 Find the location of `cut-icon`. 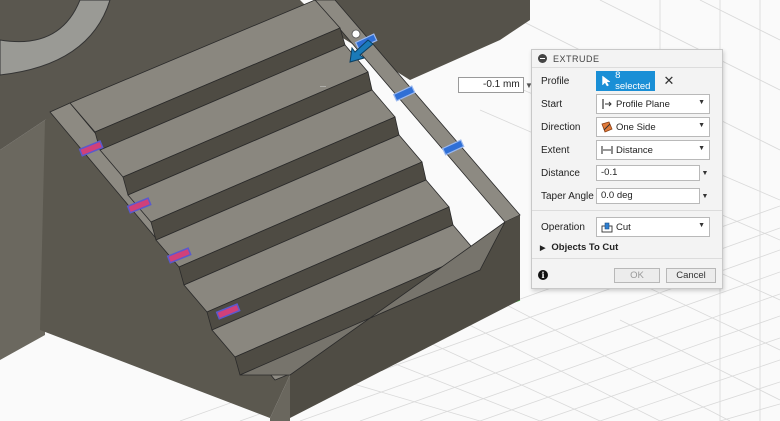

cut-icon is located at coordinates (607, 227).